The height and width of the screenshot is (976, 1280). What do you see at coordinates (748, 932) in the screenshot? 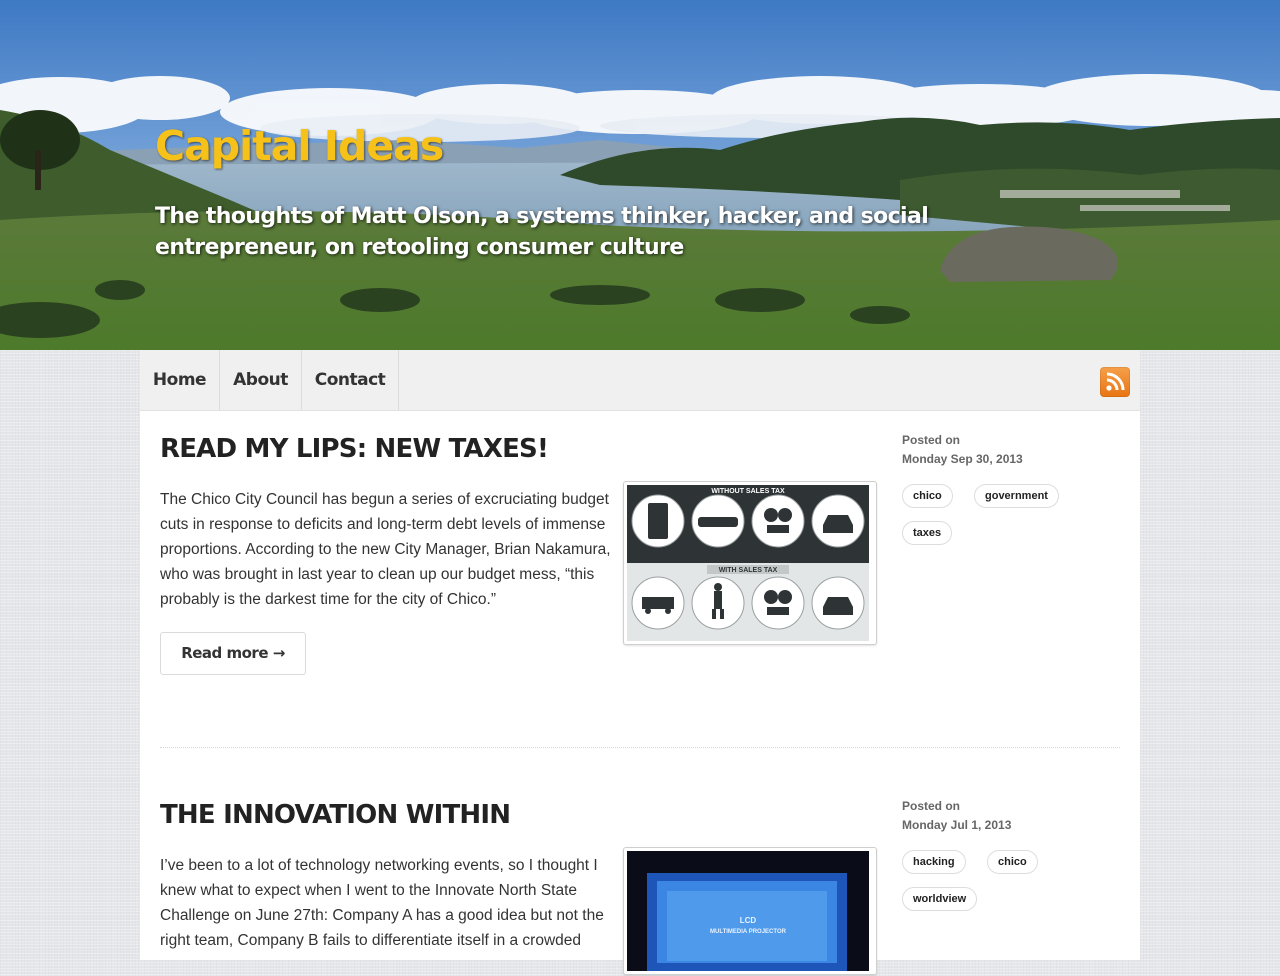
I see `projector-screen-line2: MULTIMEDIA PROJECTOR` at bounding box center [748, 932].